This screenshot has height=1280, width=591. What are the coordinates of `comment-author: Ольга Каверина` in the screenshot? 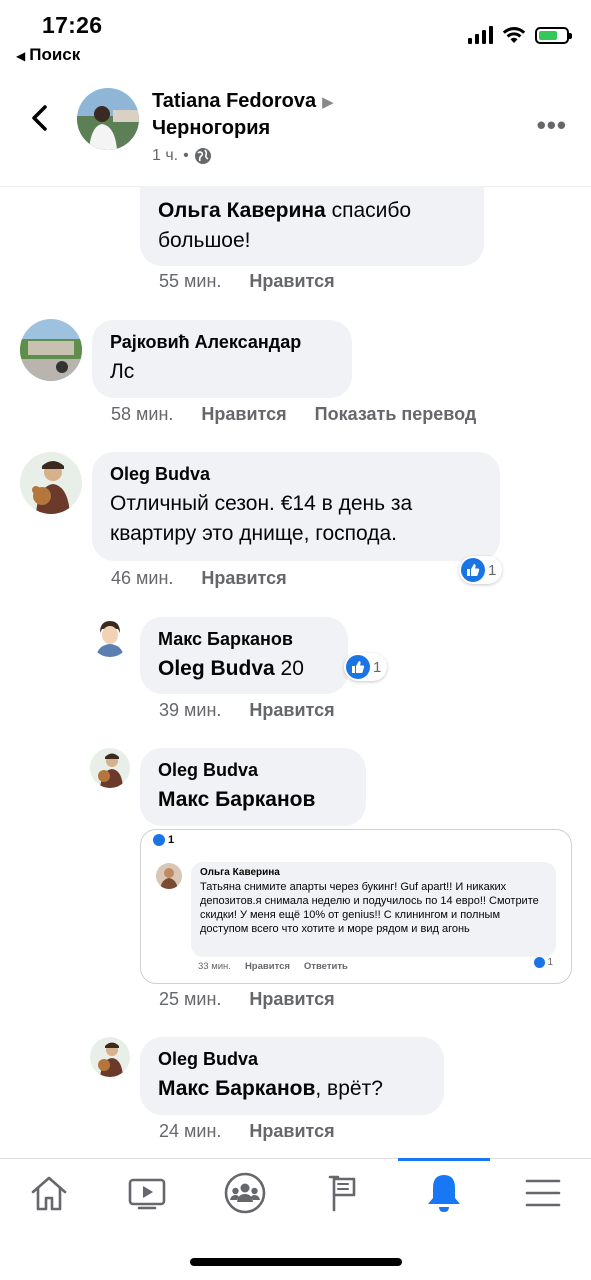 It's located at (242, 210).